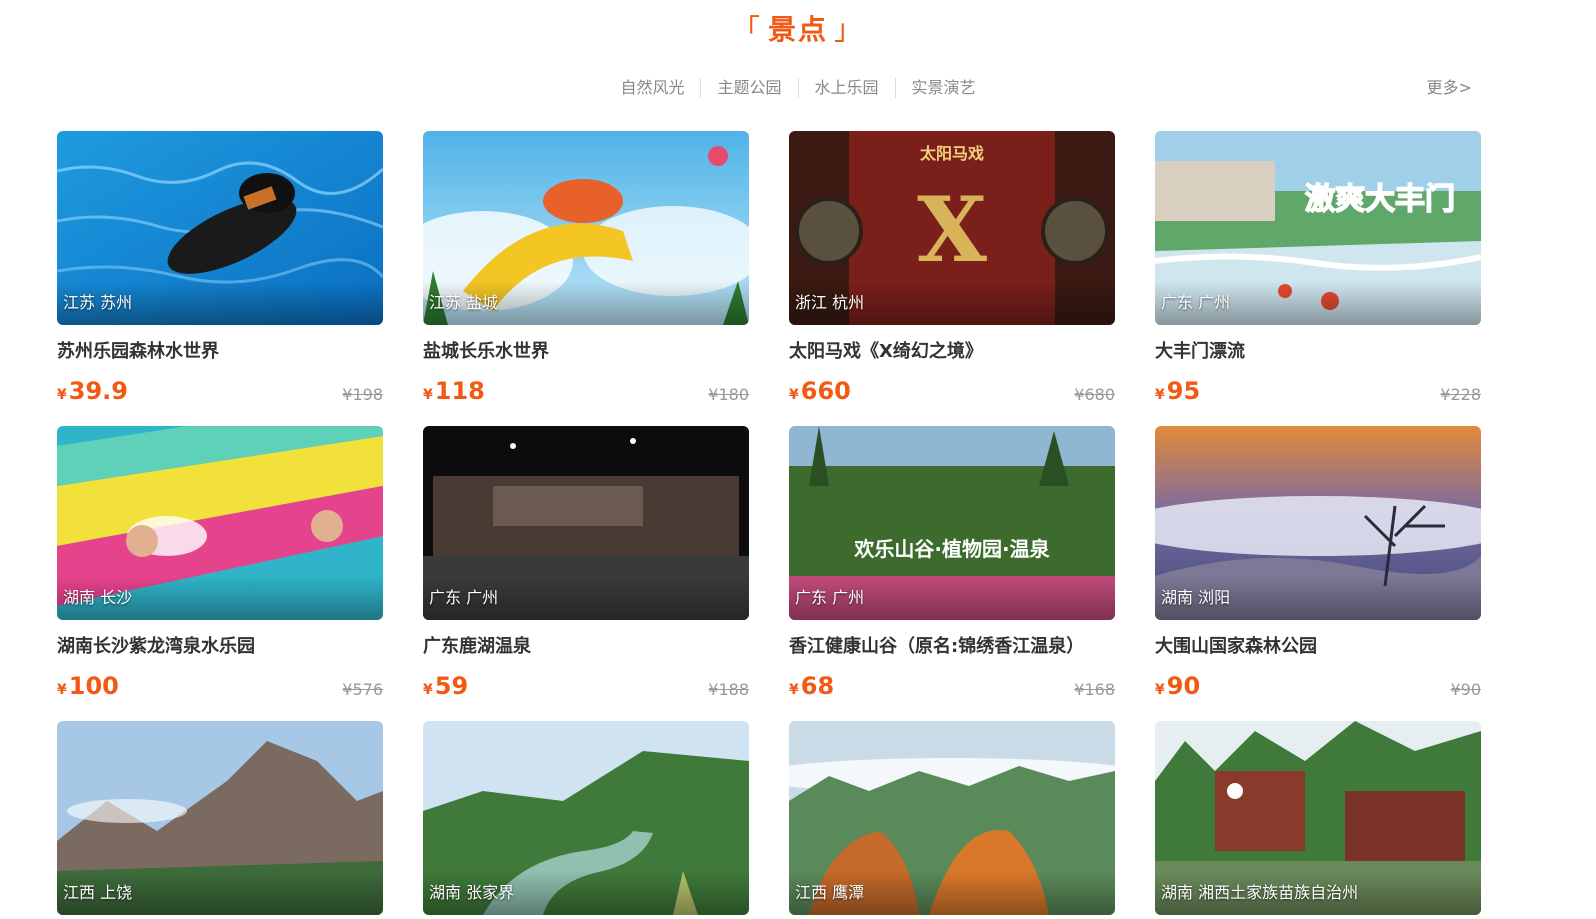 Image resolution: width=1596 pixels, height=919 pixels. What do you see at coordinates (586, 687) in the screenshot?
I see `price-row: ¥59 ¥188` at bounding box center [586, 687].